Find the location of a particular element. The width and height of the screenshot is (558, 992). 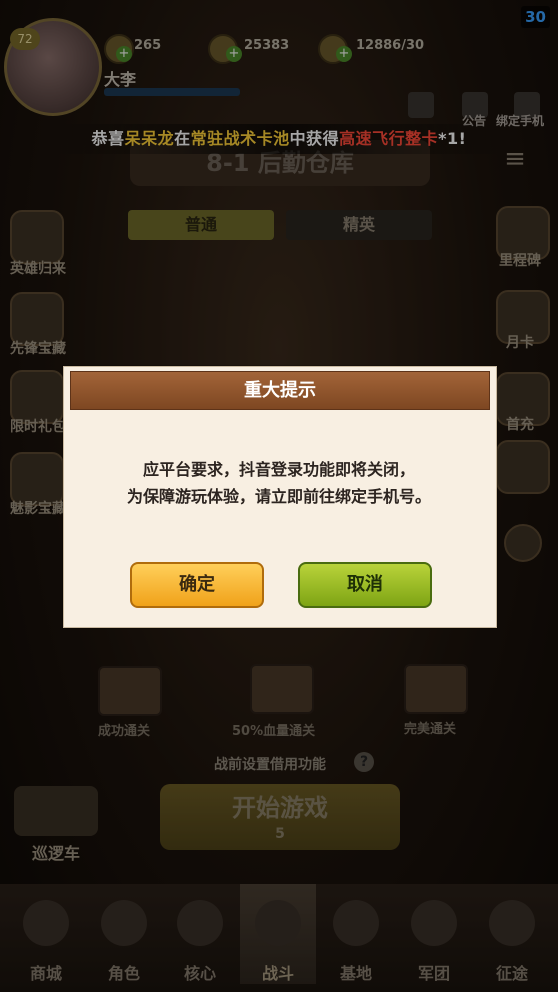

confirm-button: 确定 is located at coordinates (197, 585).